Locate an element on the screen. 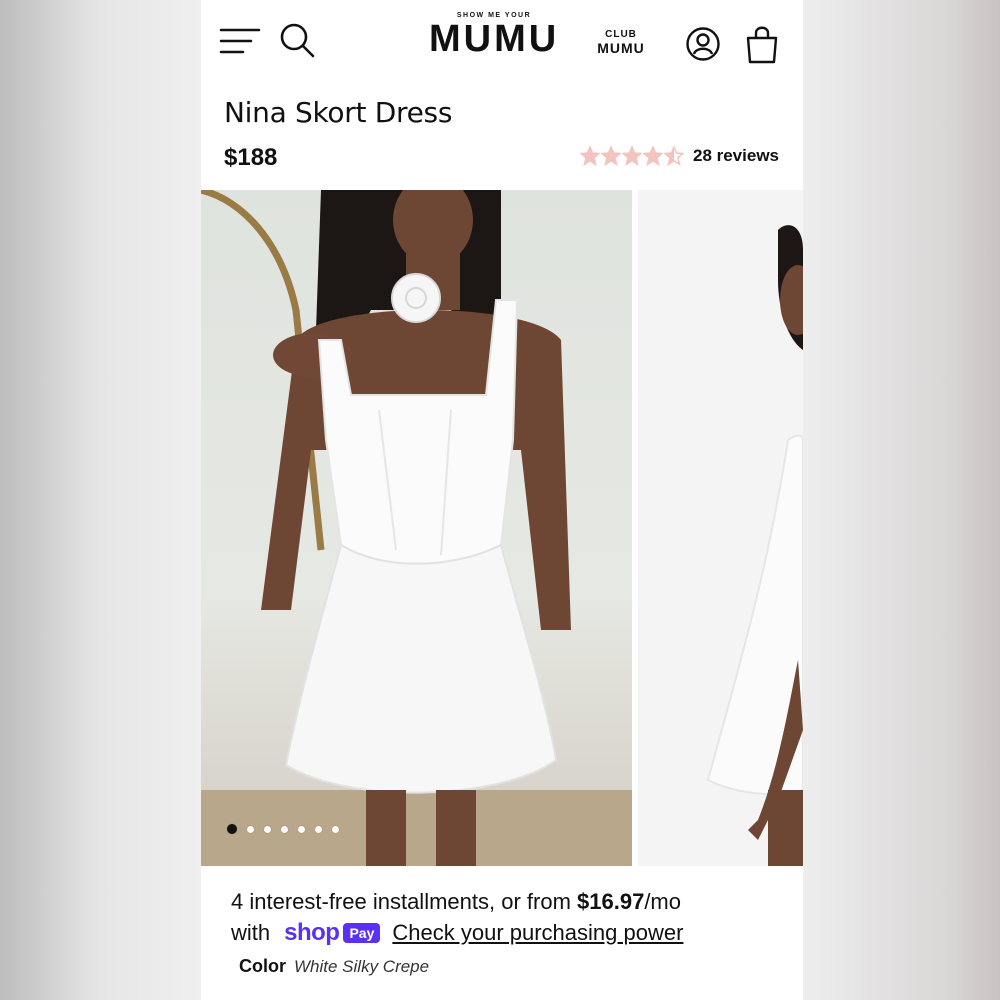 The width and height of the screenshot is (1000, 1000). club-label-top: CLUB is located at coordinates (621, 34).